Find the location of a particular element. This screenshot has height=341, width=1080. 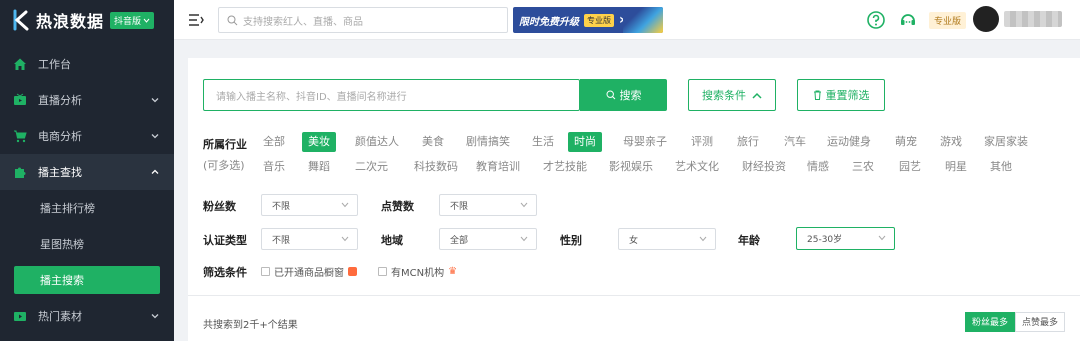

sidebar-subitem-streamer-search: 播主搜索 is located at coordinates (87, 280).